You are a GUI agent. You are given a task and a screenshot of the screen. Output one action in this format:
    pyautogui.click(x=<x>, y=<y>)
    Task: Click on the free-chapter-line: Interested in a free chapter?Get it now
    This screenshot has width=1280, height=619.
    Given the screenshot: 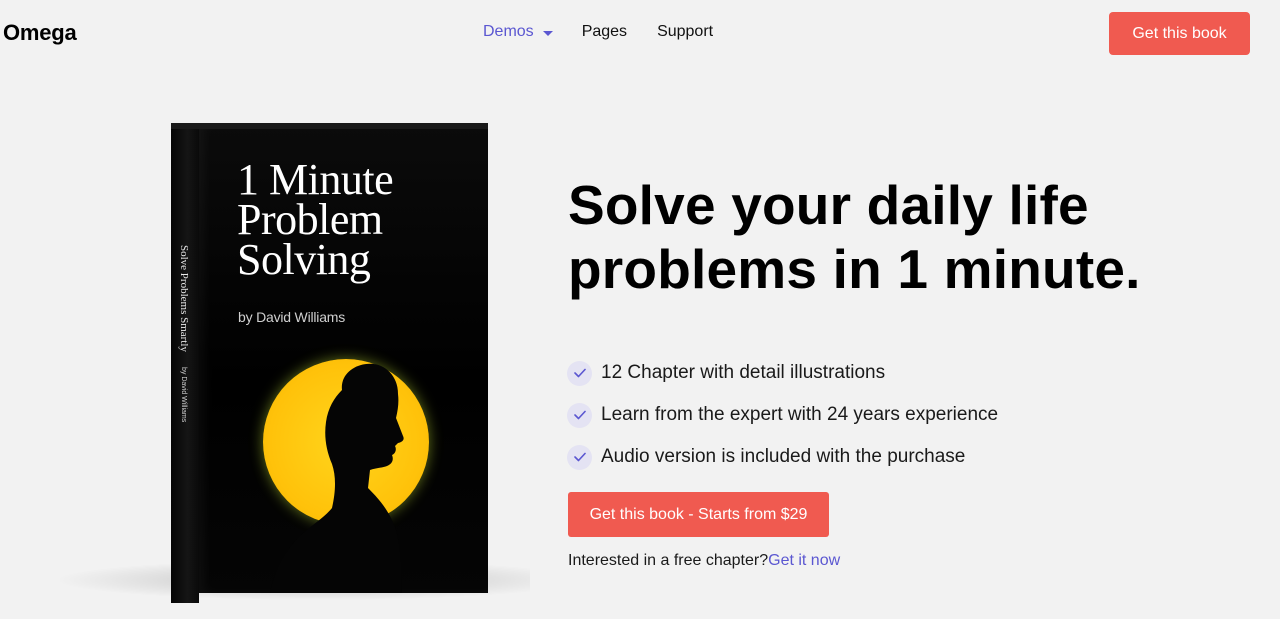 What is the action you would take?
    pyautogui.click(x=704, y=561)
    